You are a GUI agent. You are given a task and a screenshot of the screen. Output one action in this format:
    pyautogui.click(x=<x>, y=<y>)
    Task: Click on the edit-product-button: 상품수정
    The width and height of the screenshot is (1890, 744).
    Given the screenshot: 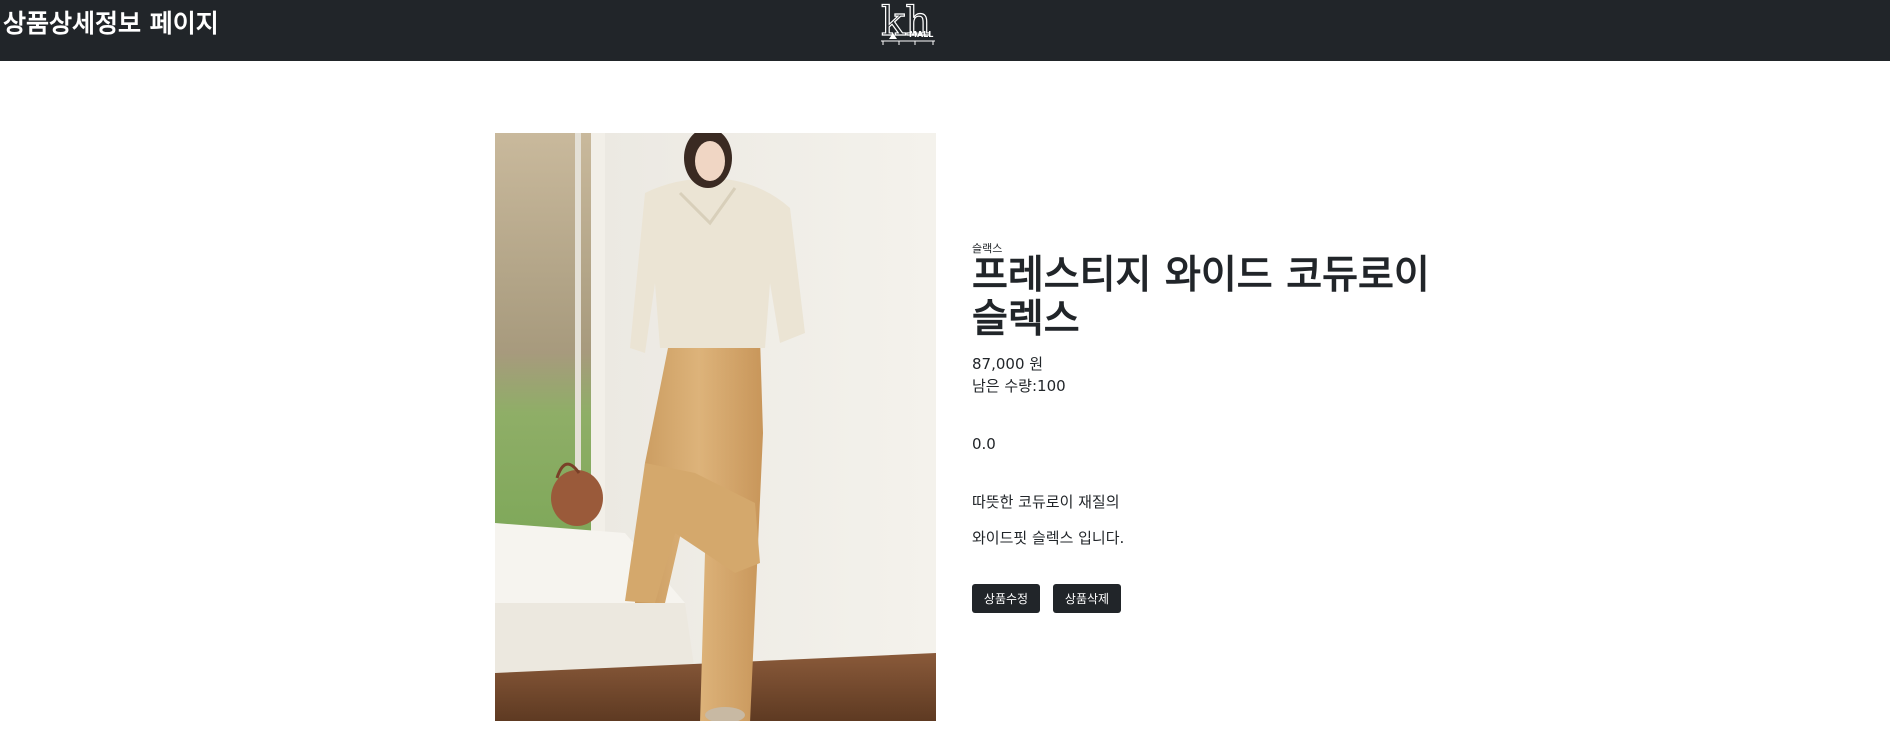 What is the action you would take?
    pyautogui.click(x=1006, y=598)
    